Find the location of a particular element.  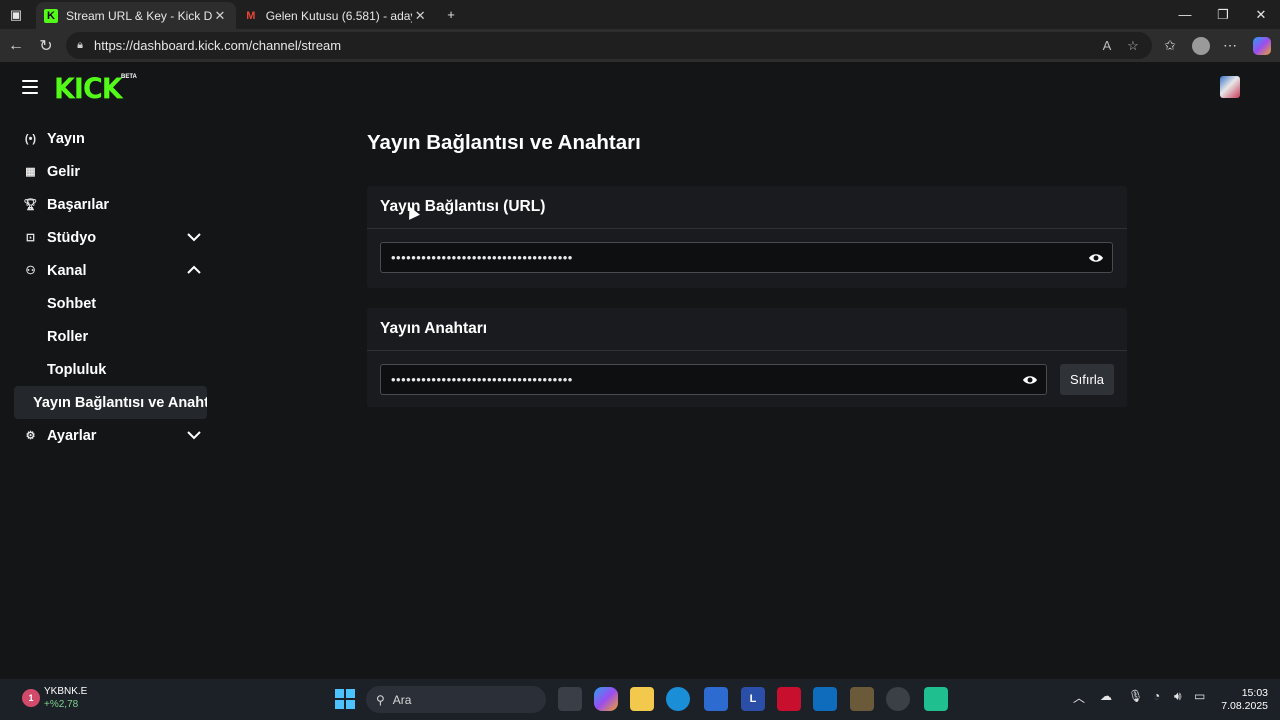

back-icon: ← is located at coordinates (16, 45).